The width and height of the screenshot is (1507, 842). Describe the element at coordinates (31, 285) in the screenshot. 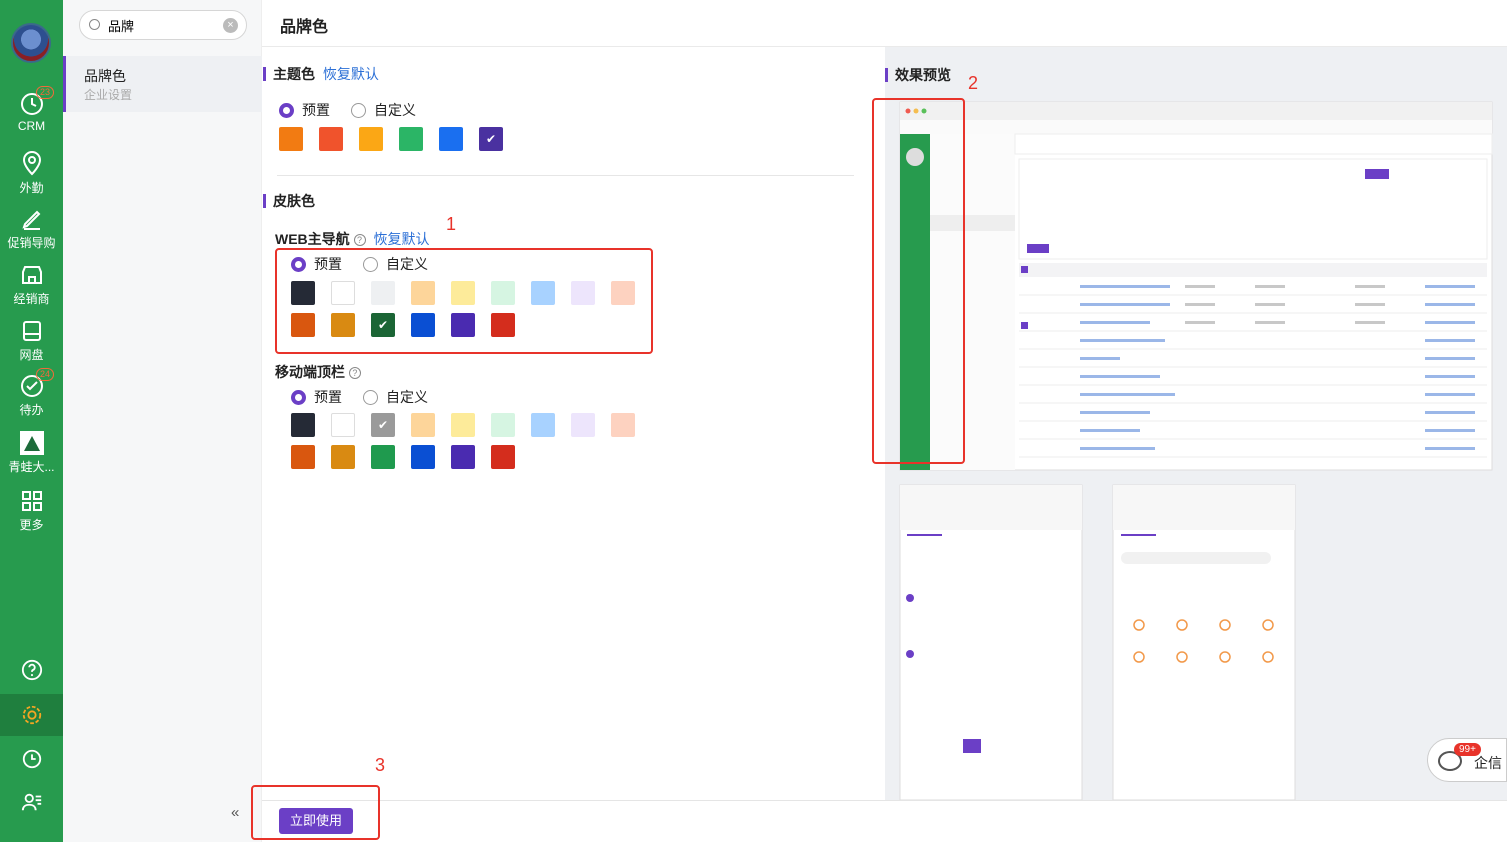

I see `rail-item-dealer: 经销商` at that location.